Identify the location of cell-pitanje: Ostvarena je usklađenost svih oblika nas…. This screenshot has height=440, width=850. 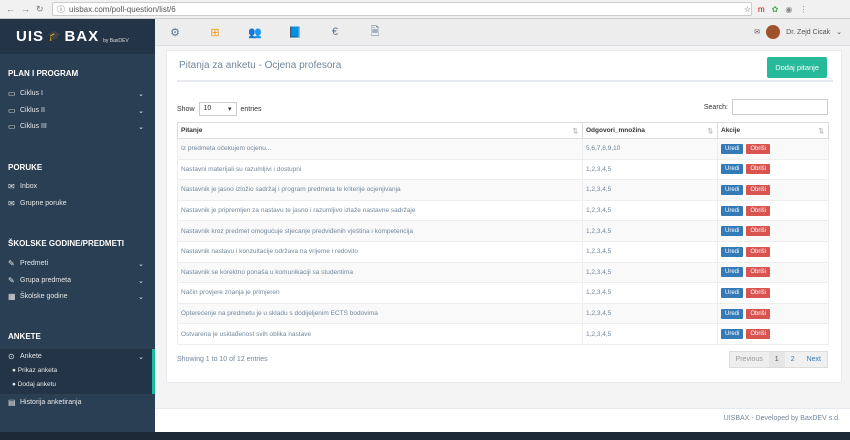
(380, 334).